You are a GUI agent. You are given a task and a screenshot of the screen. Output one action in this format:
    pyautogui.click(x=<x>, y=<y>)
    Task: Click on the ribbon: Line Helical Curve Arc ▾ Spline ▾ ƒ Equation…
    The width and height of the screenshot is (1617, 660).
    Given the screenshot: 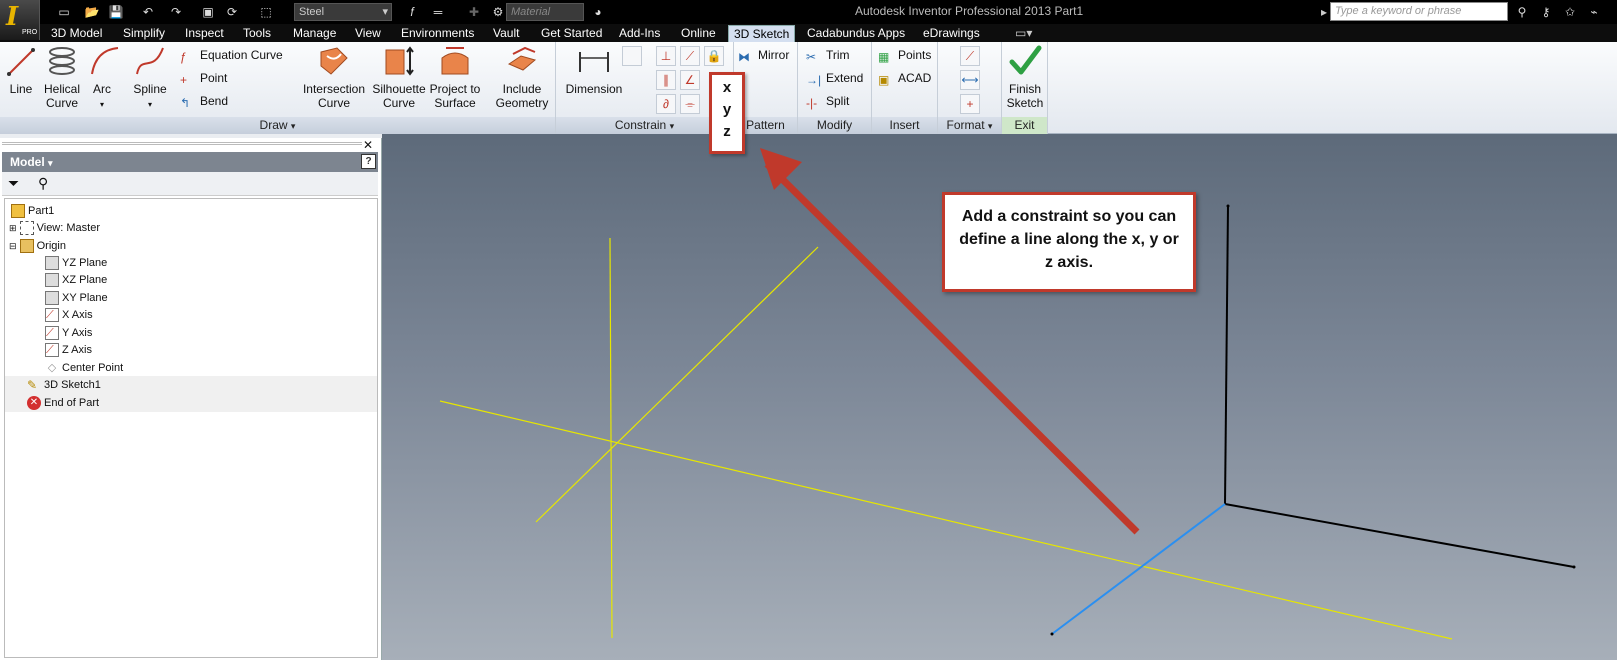 What is the action you would take?
    pyautogui.click(x=808, y=88)
    